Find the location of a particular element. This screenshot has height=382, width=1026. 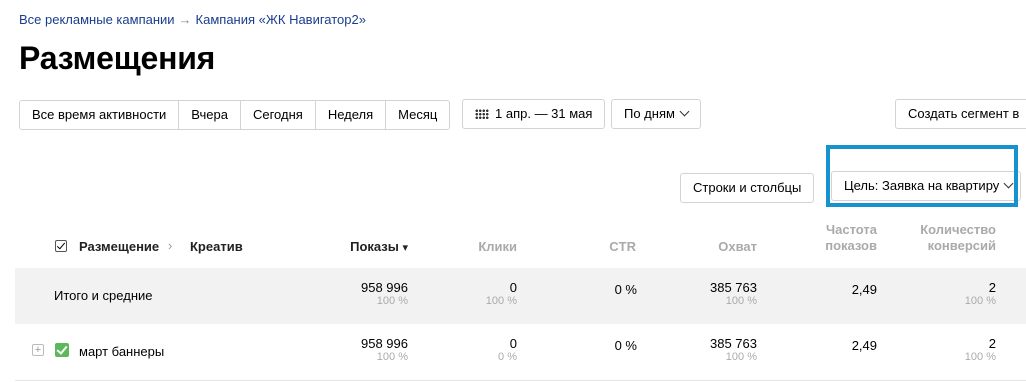

column-creative: Креатив is located at coordinates (216, 246).